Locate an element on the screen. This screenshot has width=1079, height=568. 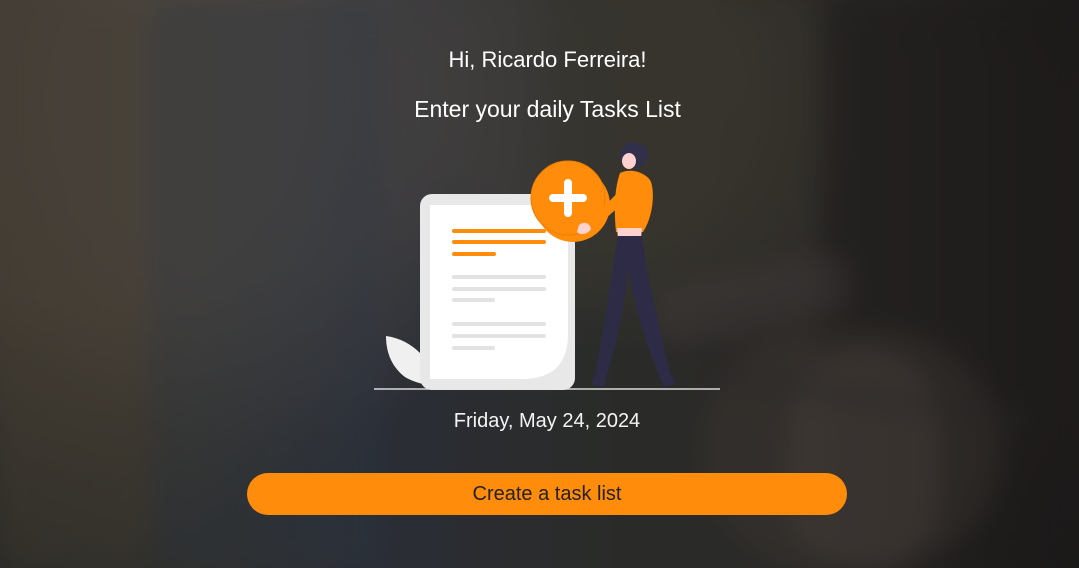
person-face is located at coordinates (629, 161).